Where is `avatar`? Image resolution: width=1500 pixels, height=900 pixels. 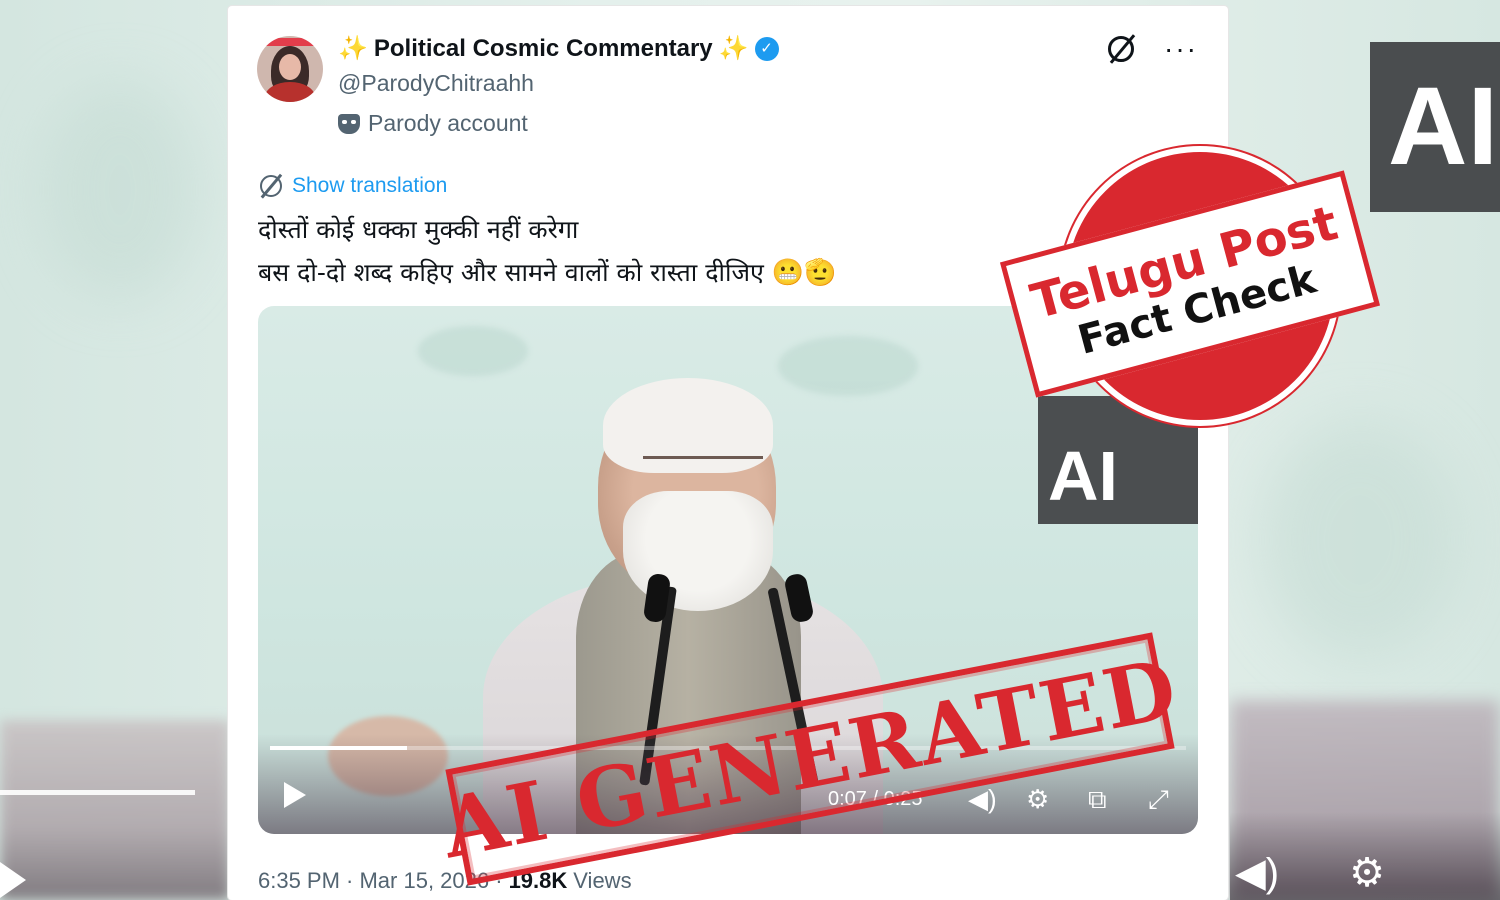
avatar is located at coordinates (290, 69).